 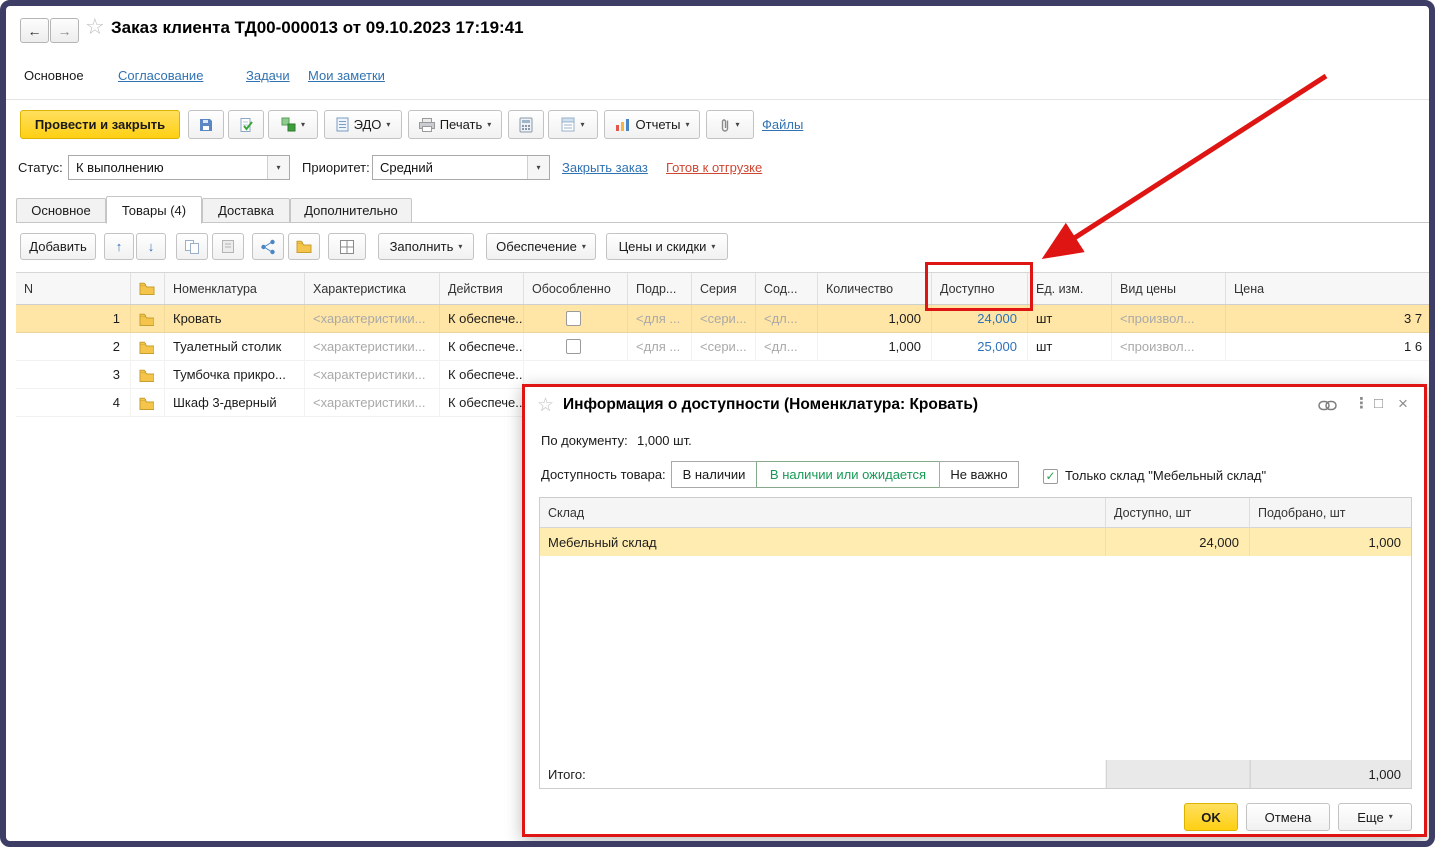 What do you see at coordinates (782, 124) in the screenshot?
I see `files-link: Файлы` at bounding box center [782, 124].